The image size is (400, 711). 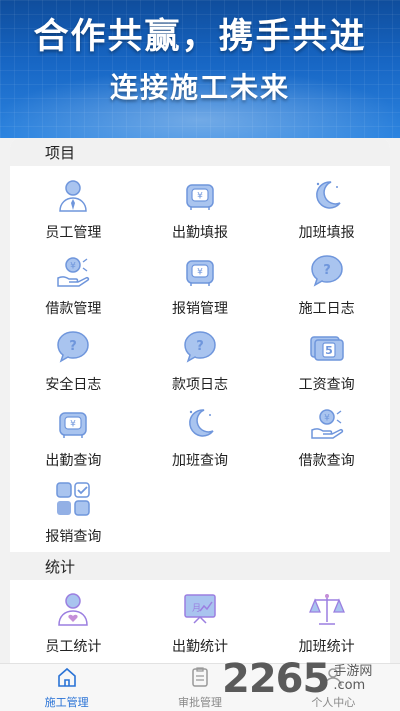 What do you see at coordinates (326, 385) in the screenshot?
I see `tile-label: 工资查询` at bounding box center [326, 385].